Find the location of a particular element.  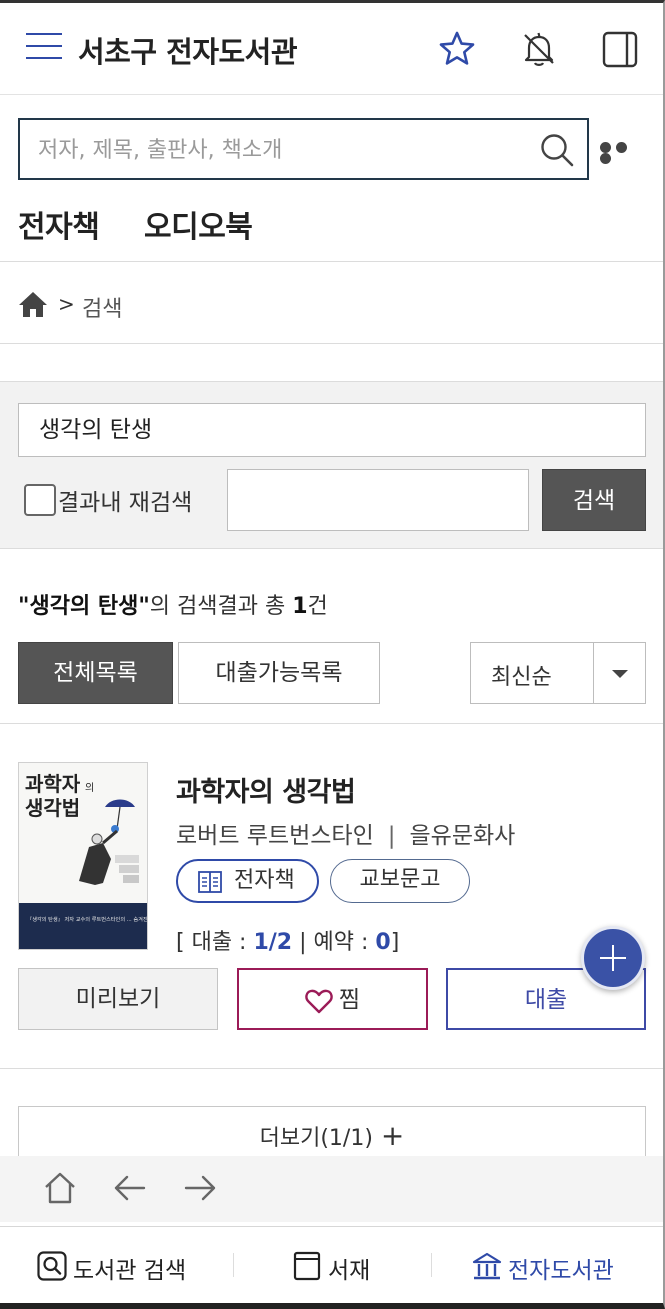

book-icon is located at coordinates (307, 1266).